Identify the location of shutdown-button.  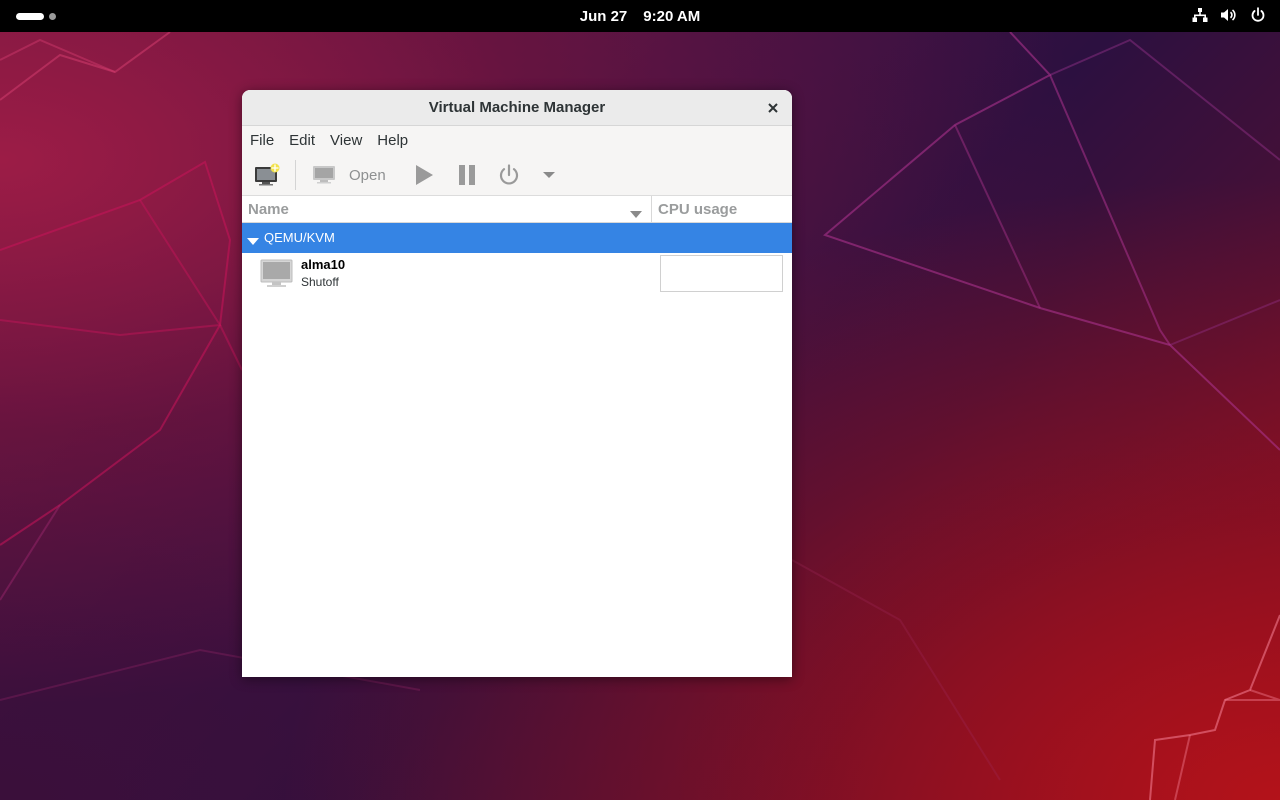
(509, 175).